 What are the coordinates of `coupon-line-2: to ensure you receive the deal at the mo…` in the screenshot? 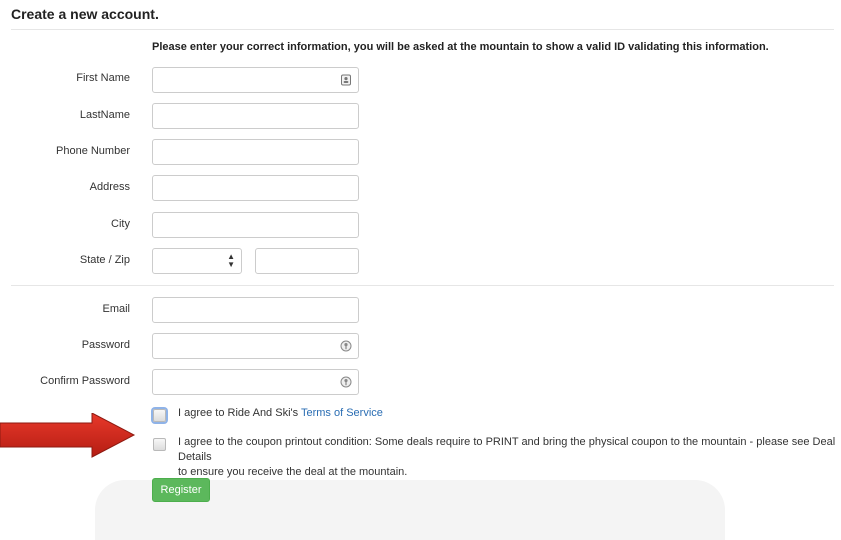 It's located at (293, 472).